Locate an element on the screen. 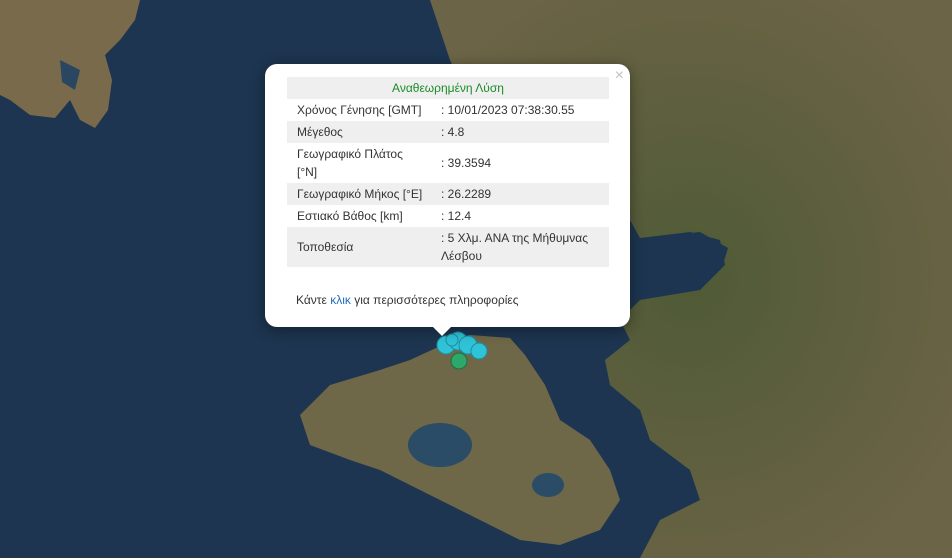 Image resolution: width=952 pixels, height=558 pixels. latitude-value: : 39.3594 is located at coordinates (466, 163).